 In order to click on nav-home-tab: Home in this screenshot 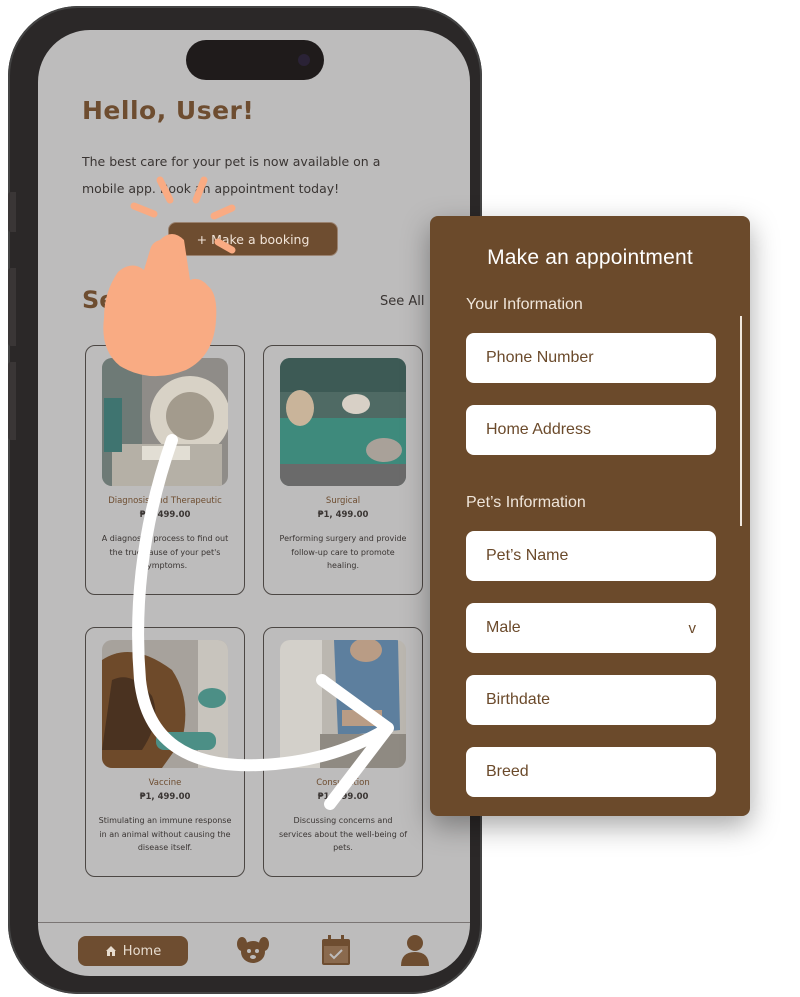, I will do `click(133, 951)`.